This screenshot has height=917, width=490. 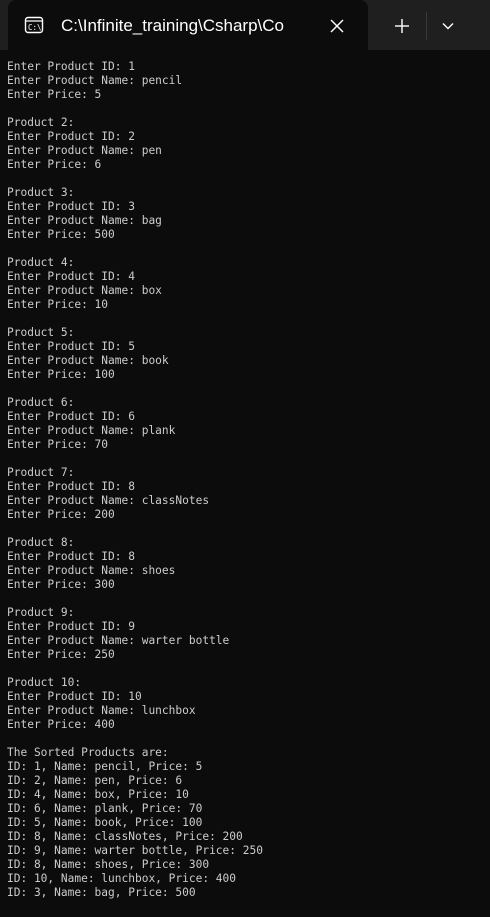 I want to click on console-line: Product 2:, so click(x=41, y=122).